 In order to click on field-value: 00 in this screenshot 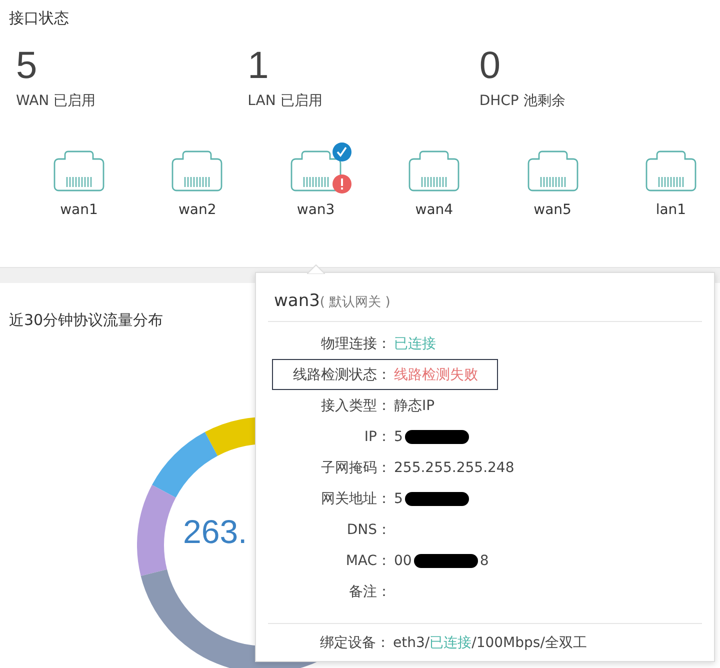, I will do `click(403, 560)`.